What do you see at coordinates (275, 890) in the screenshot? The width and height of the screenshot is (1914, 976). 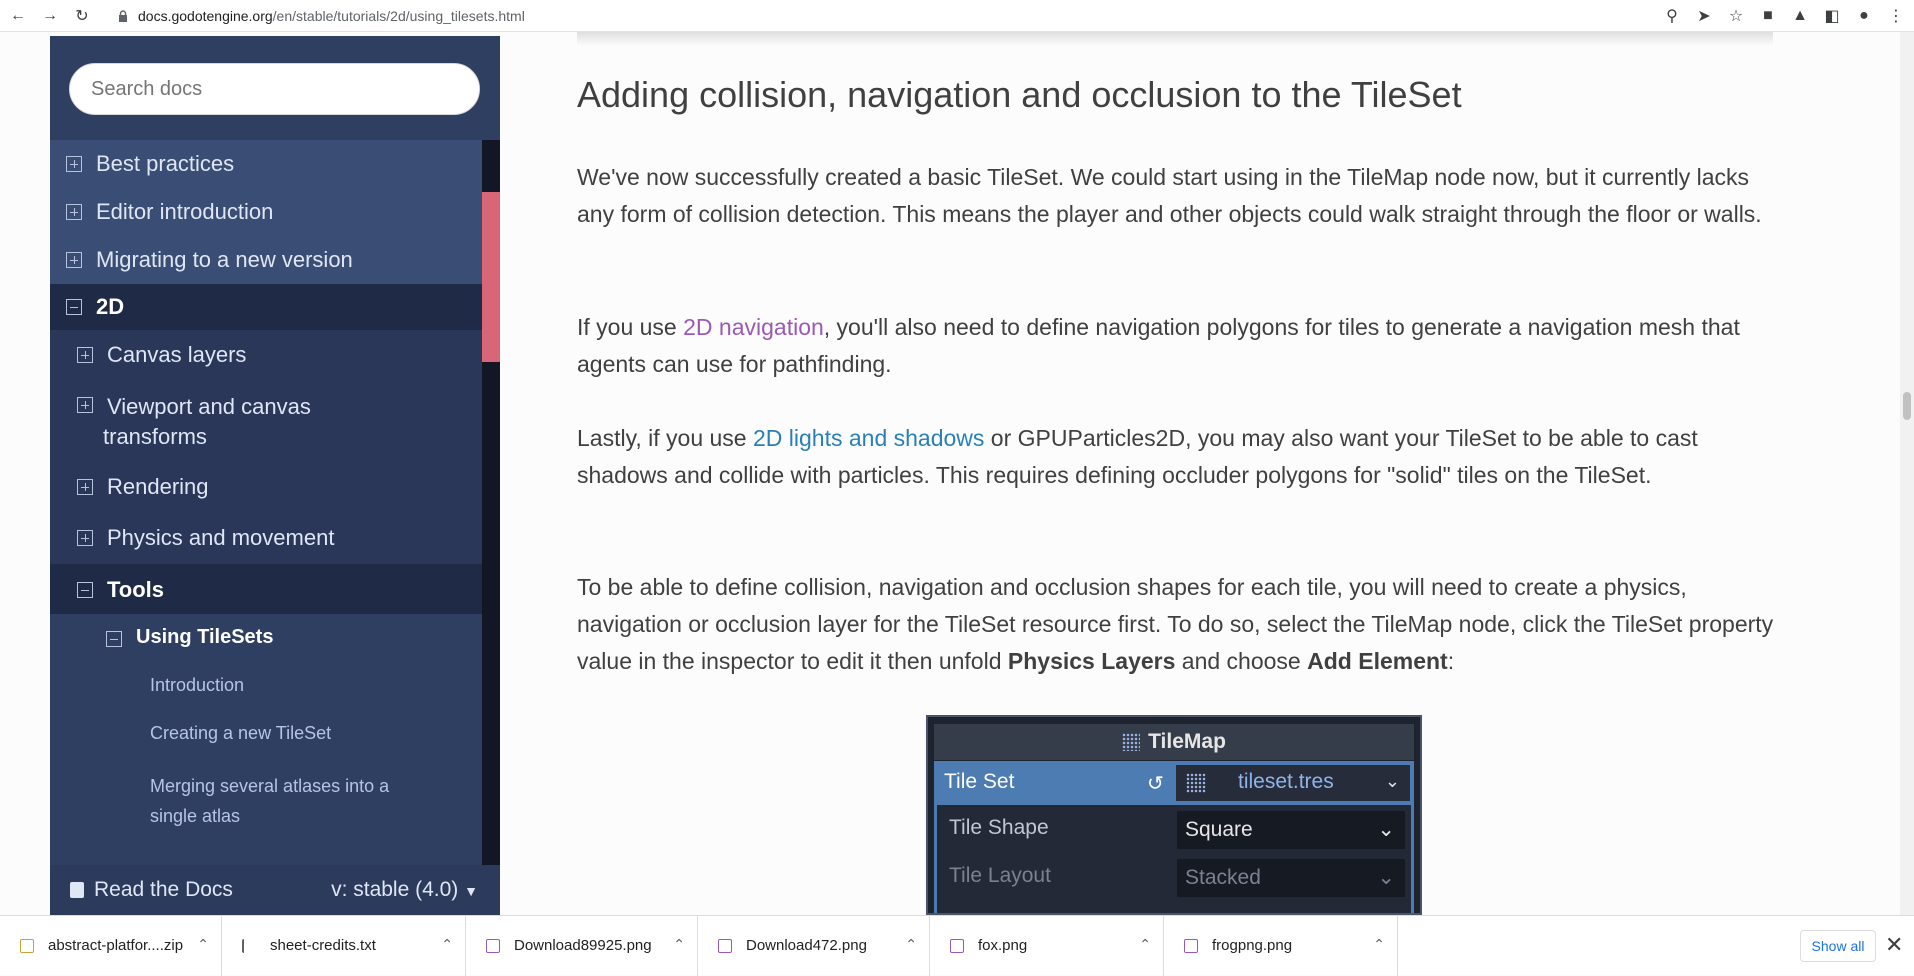 I see `read-the-docs-bar: Read the Docs v: stable (4.0) ▼` at bounding box center [275, 890].